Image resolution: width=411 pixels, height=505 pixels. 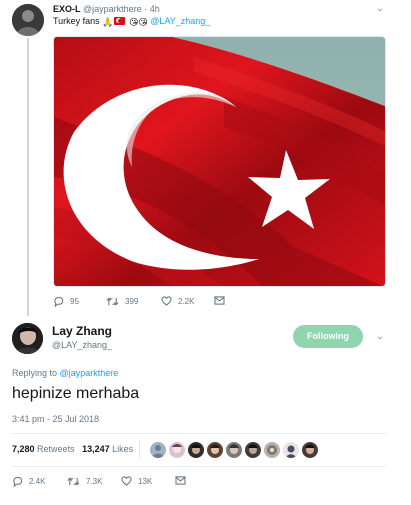 What do you see at coordinates (108, 22) in the screenshot?
I see `folded-hands-emoji: 🙏` at bounding box center [108, 22].